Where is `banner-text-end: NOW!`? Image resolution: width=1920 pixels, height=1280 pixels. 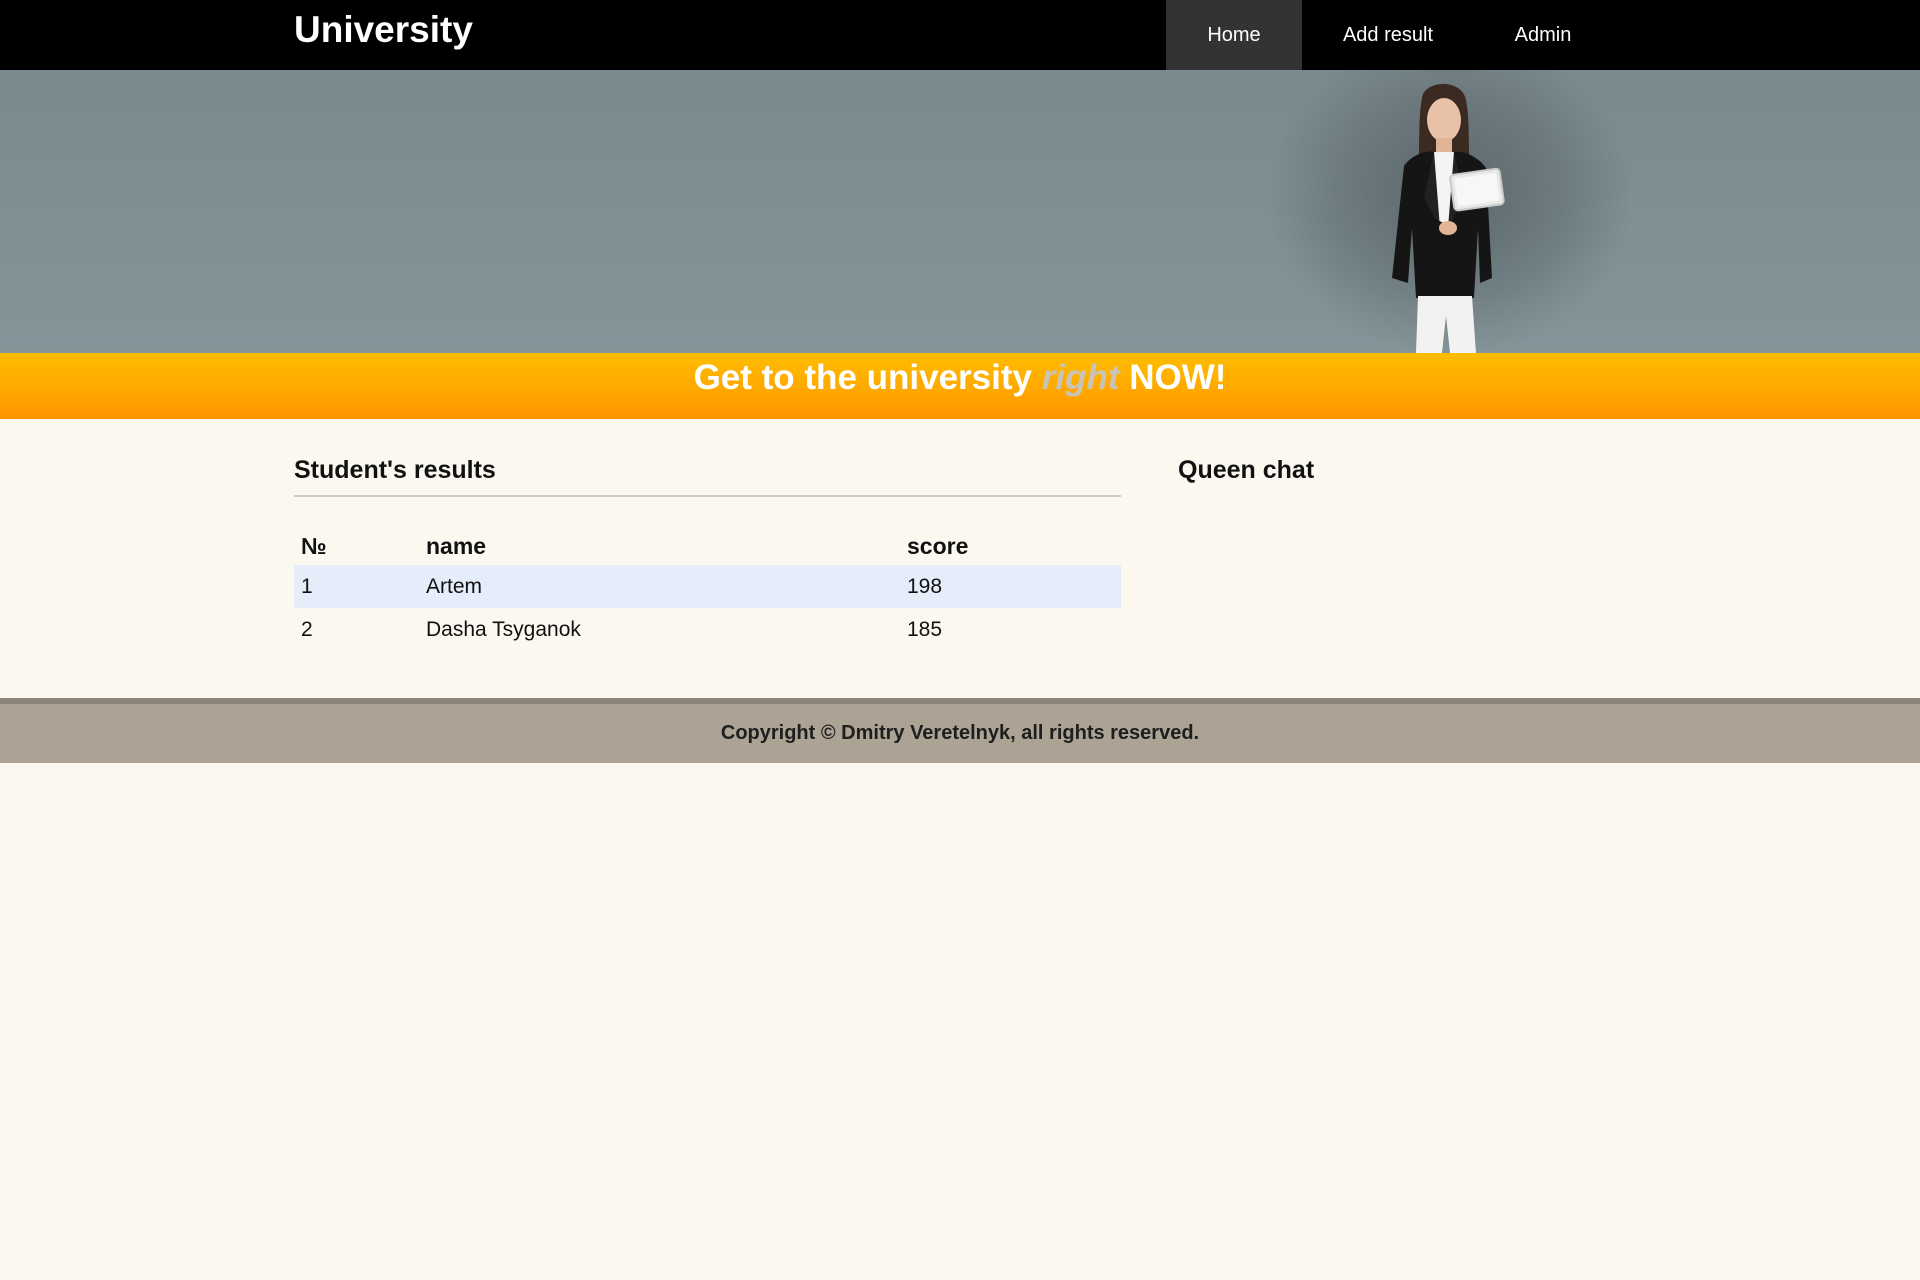
banner-text-end: NOW! is located at coordinates (1178, 377).